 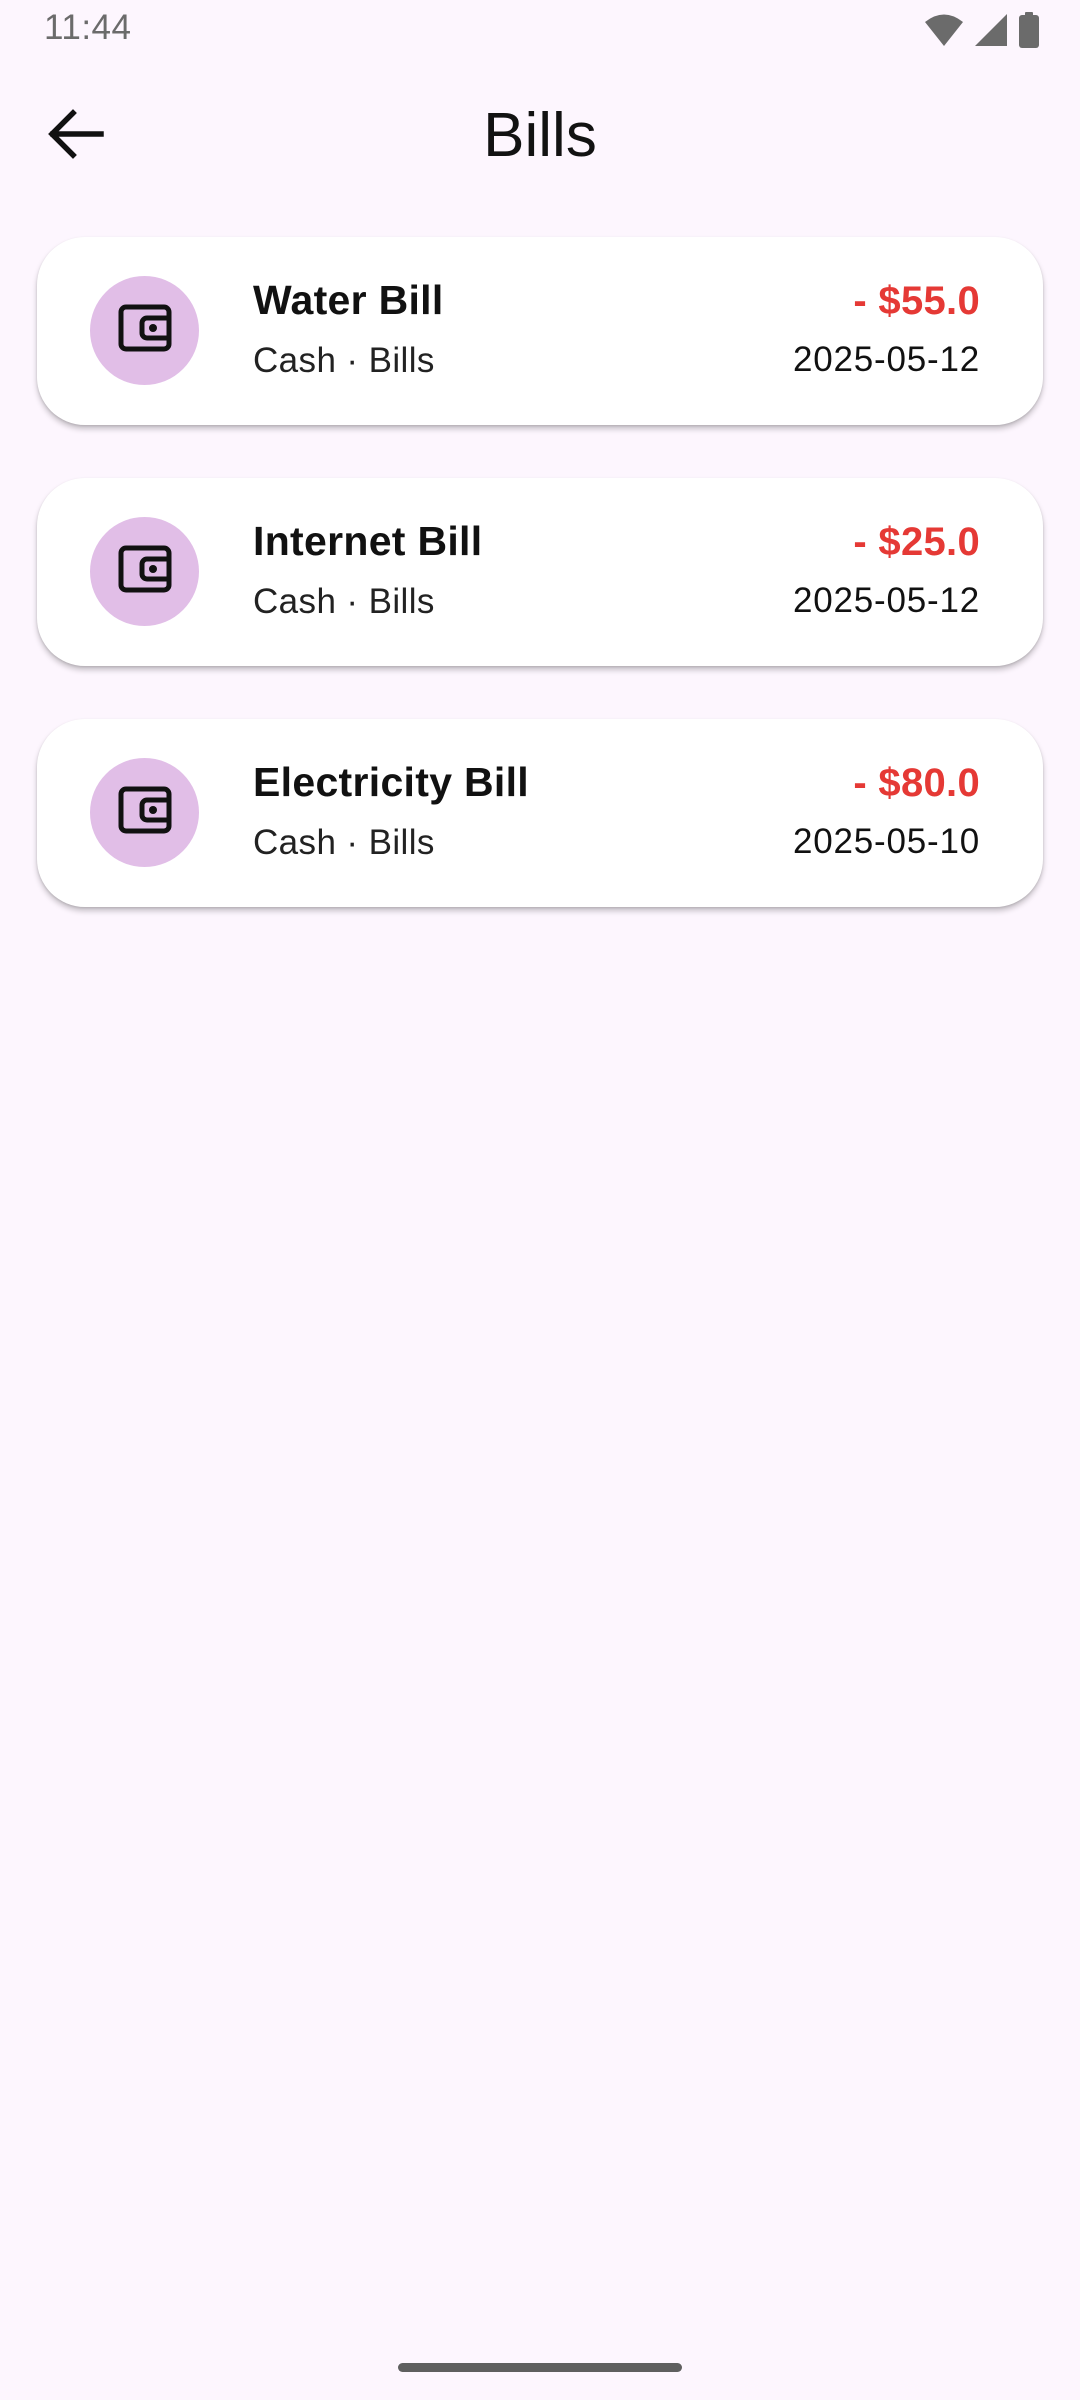 I want to click on status-time: 11:44, so click(x=88, y=27).